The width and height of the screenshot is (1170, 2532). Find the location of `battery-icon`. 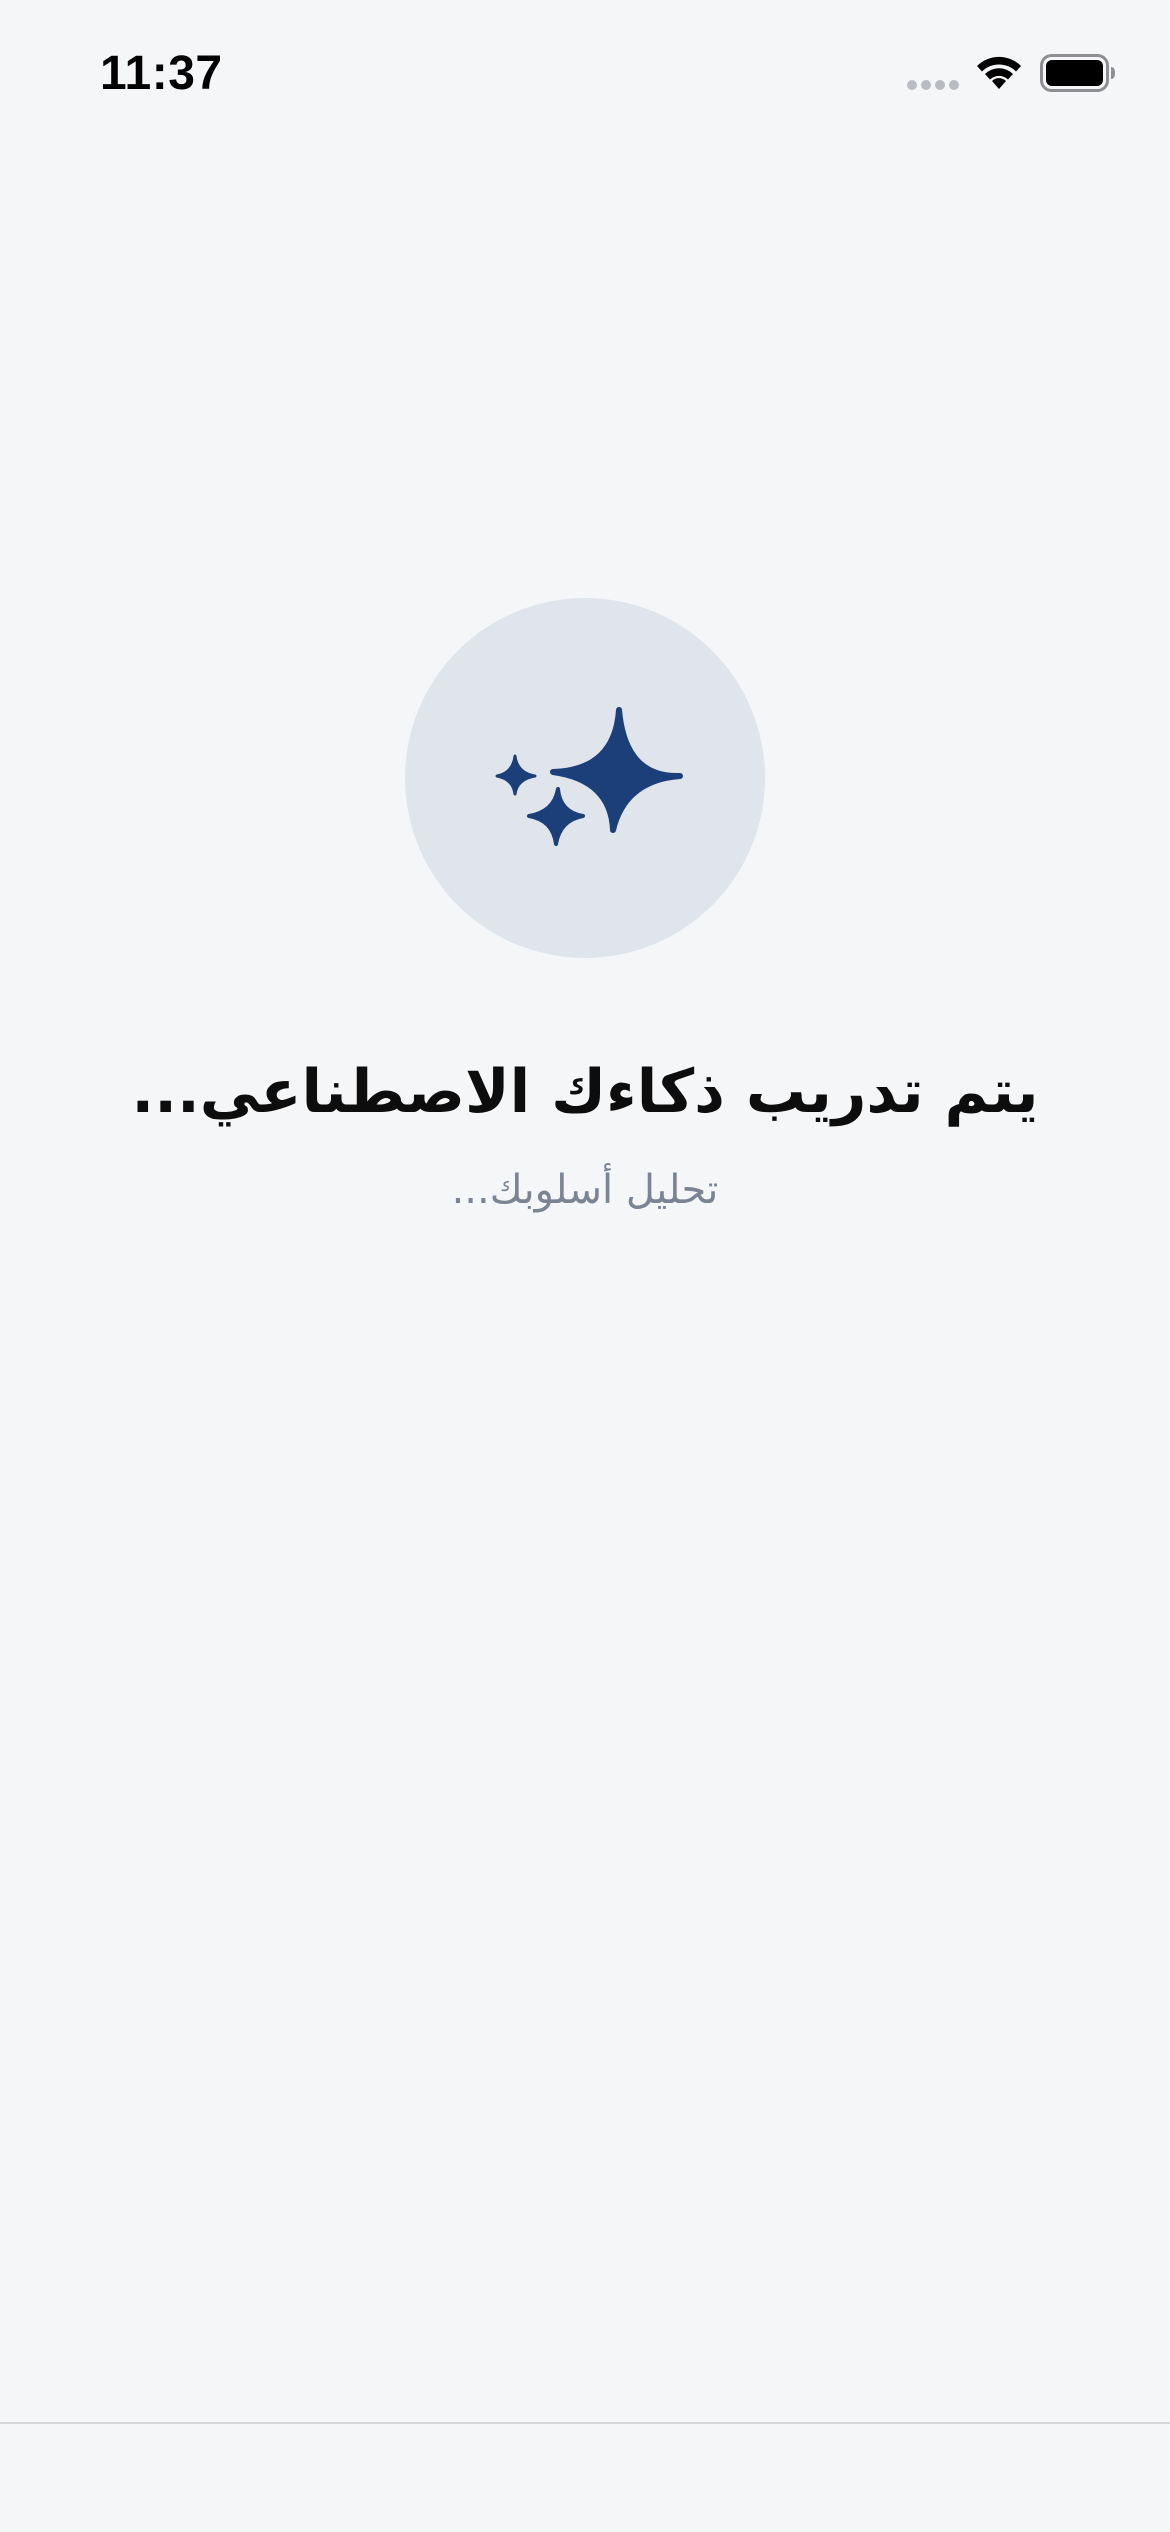

battery-icon is located at coordinates (1077, 73).